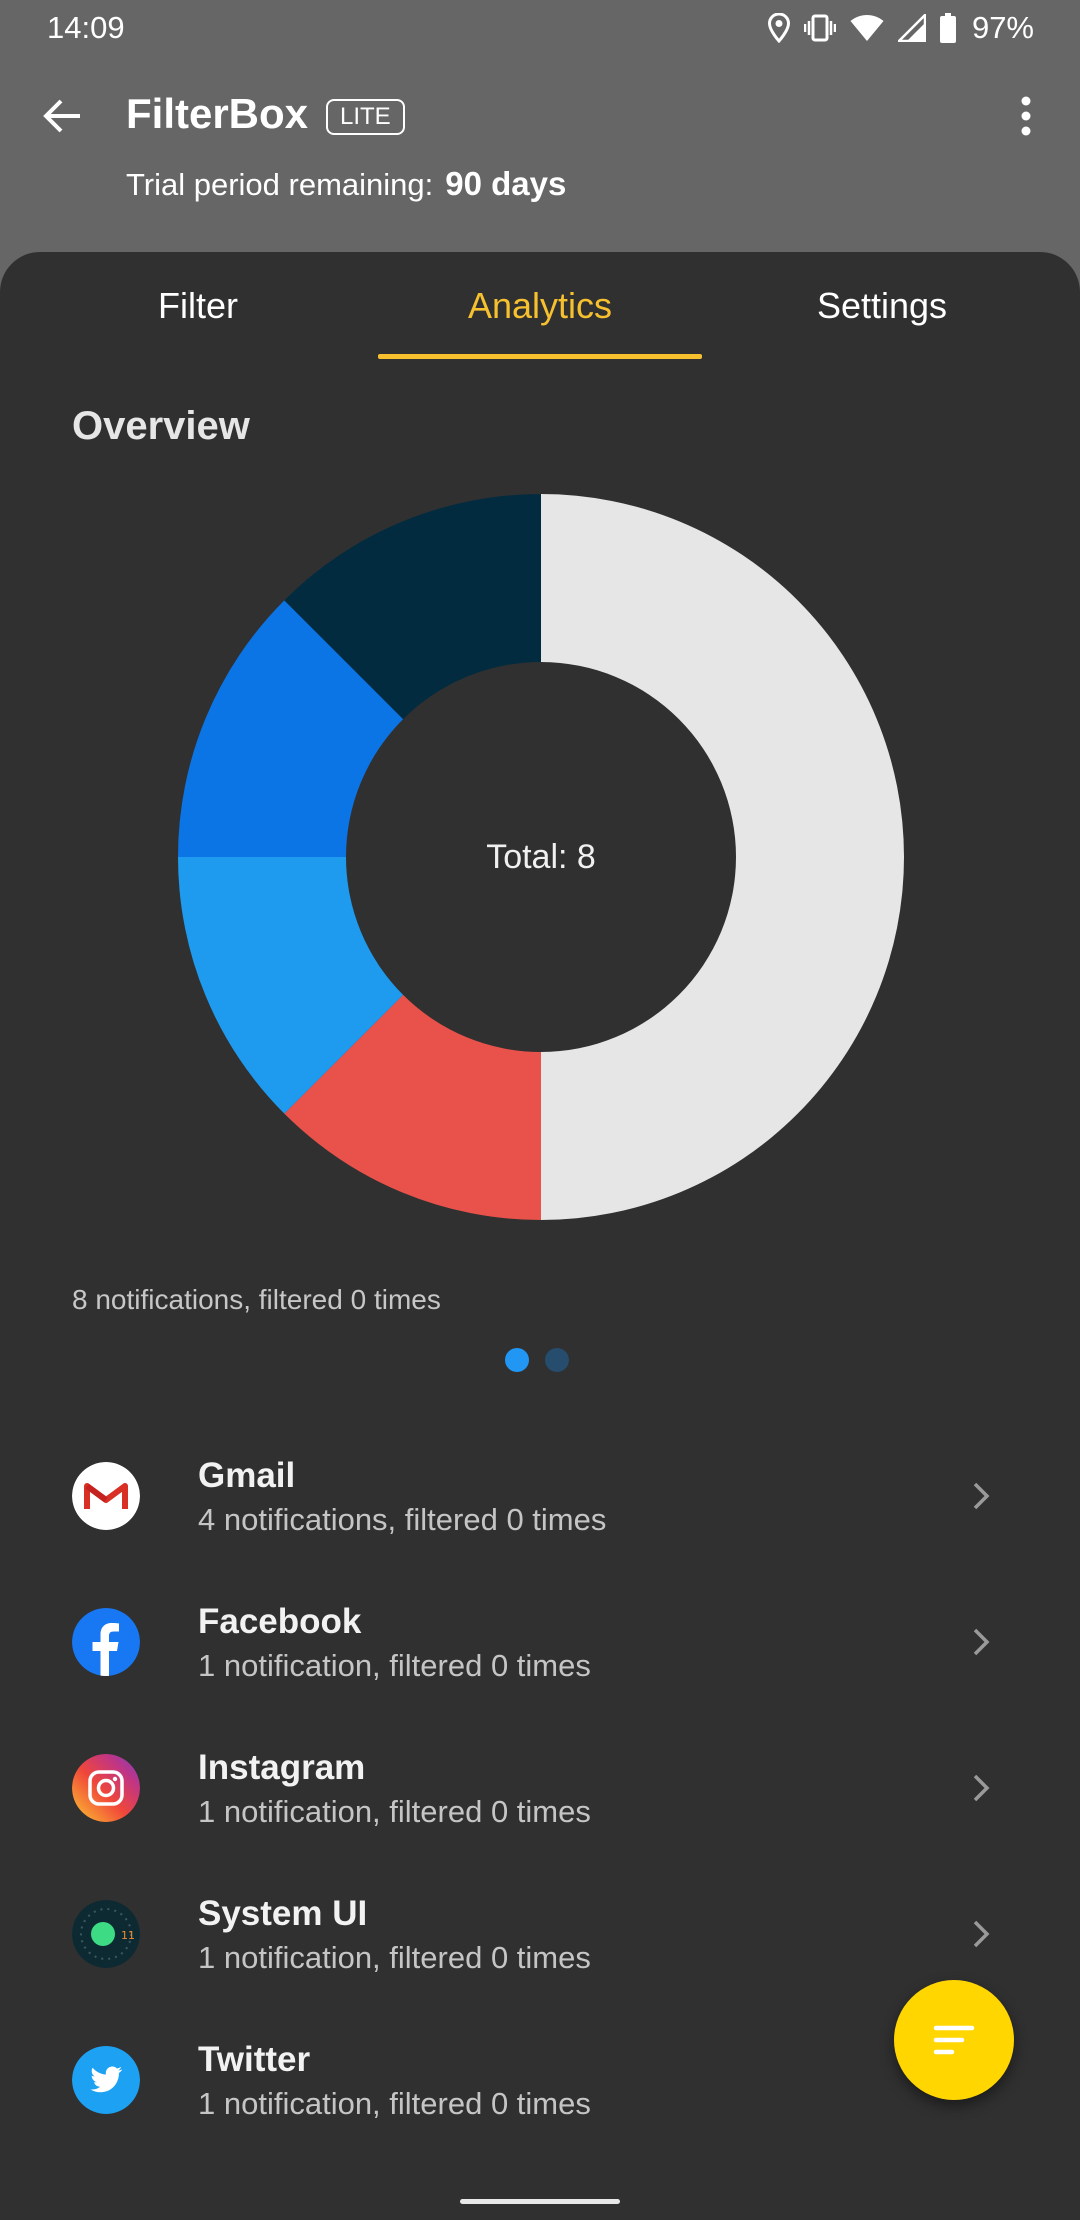 This screenshot has width=1080, height=2220. I want to click on tab-settings: Settings, so click(882, 307).